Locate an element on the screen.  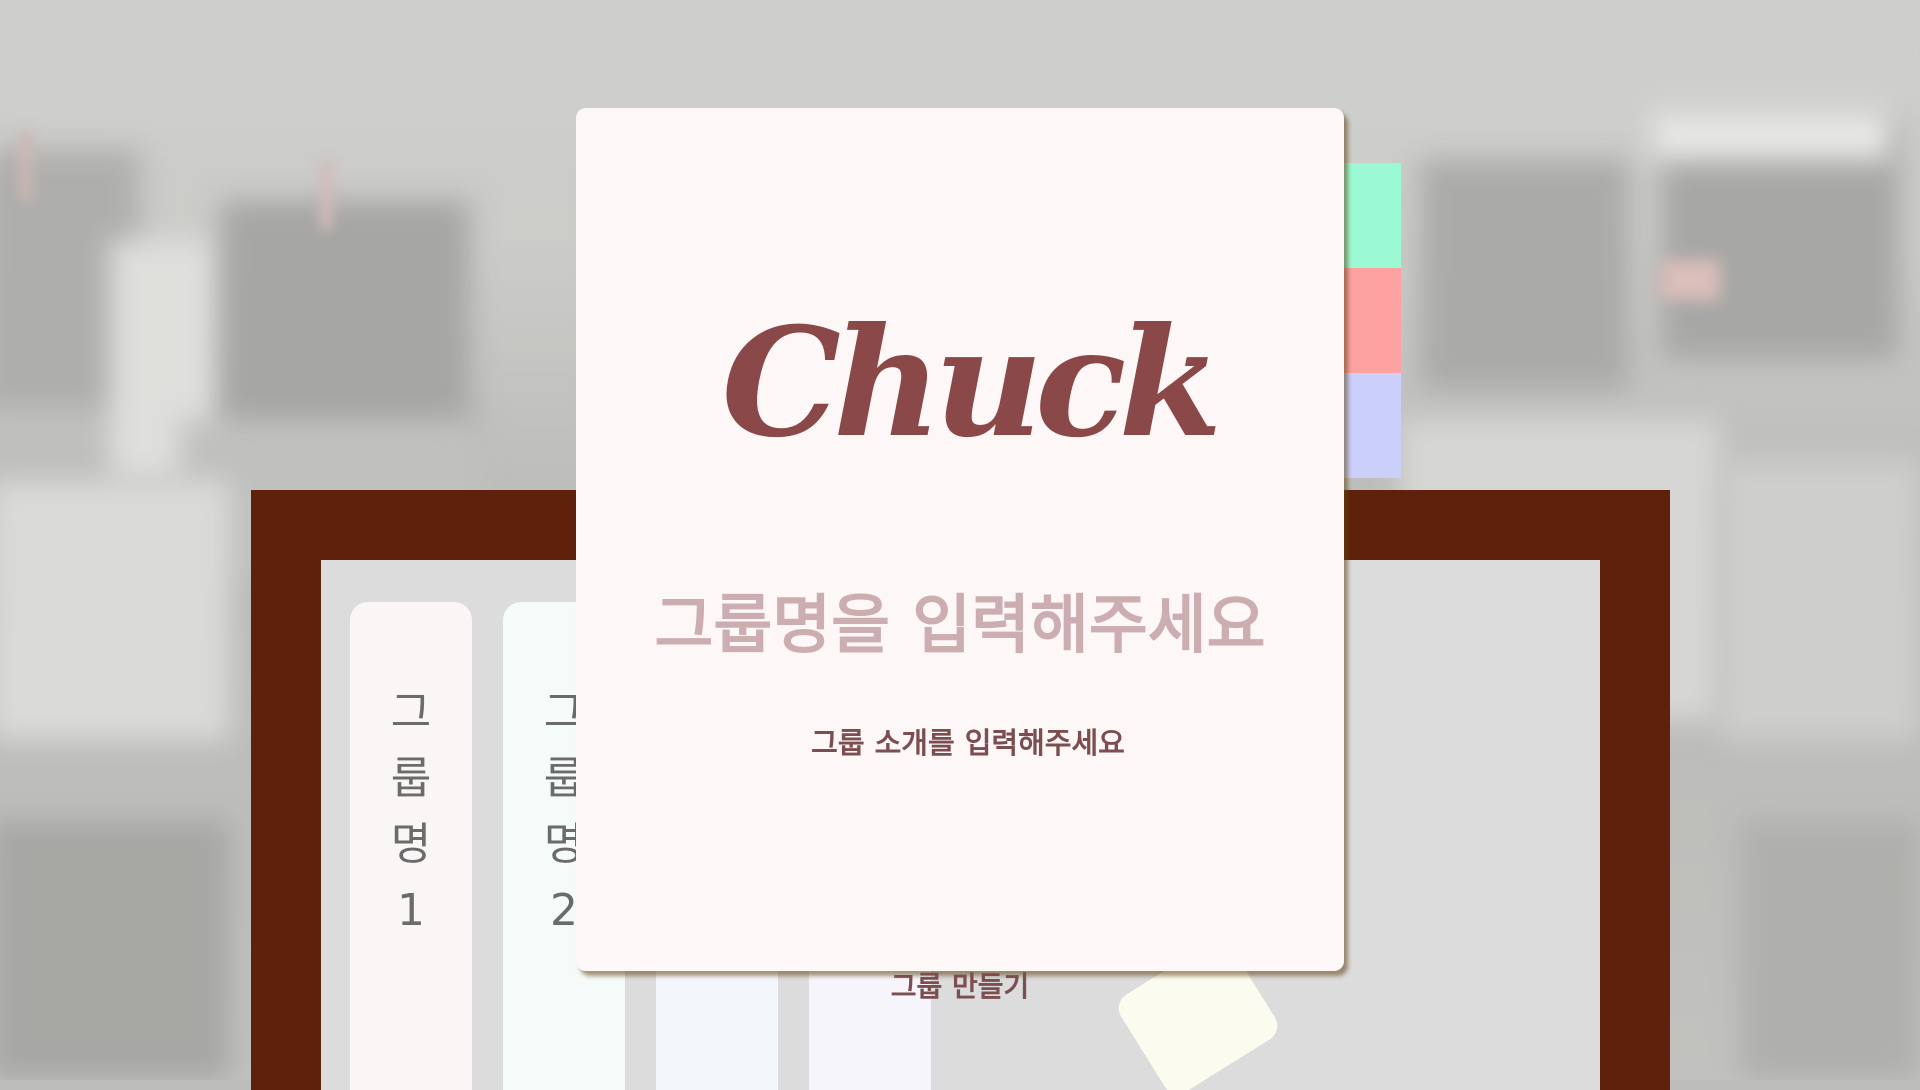
group-book-1: 그룹명1 is located at coordinates (411, 846).